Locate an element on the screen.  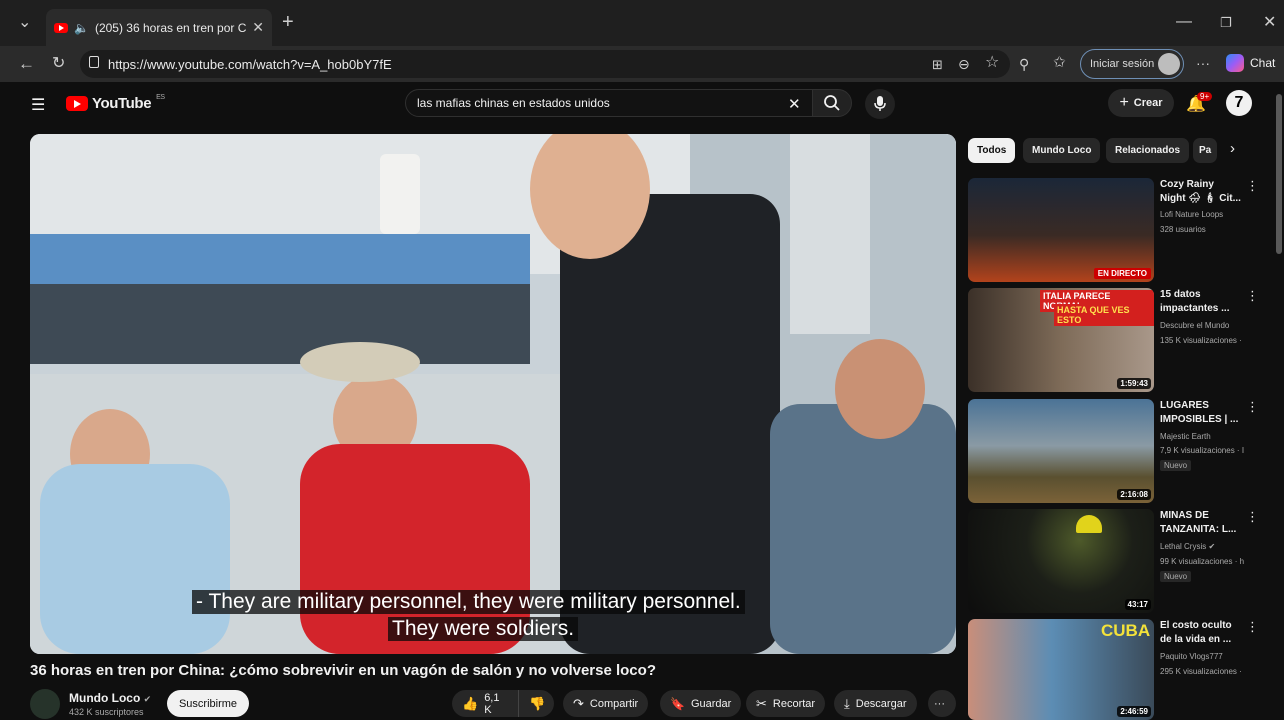
speaker-icon: 🔈 is located at coordinates (81, 28).